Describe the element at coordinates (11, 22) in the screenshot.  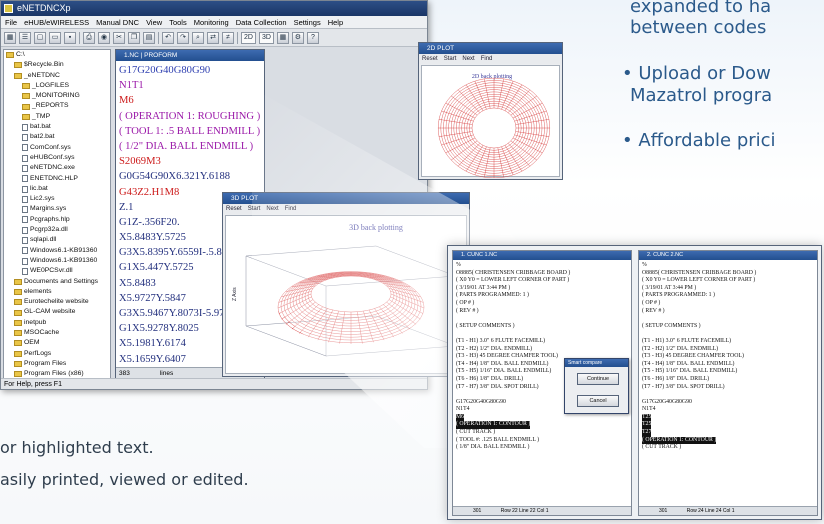
I see `menu-file: File` at that location.